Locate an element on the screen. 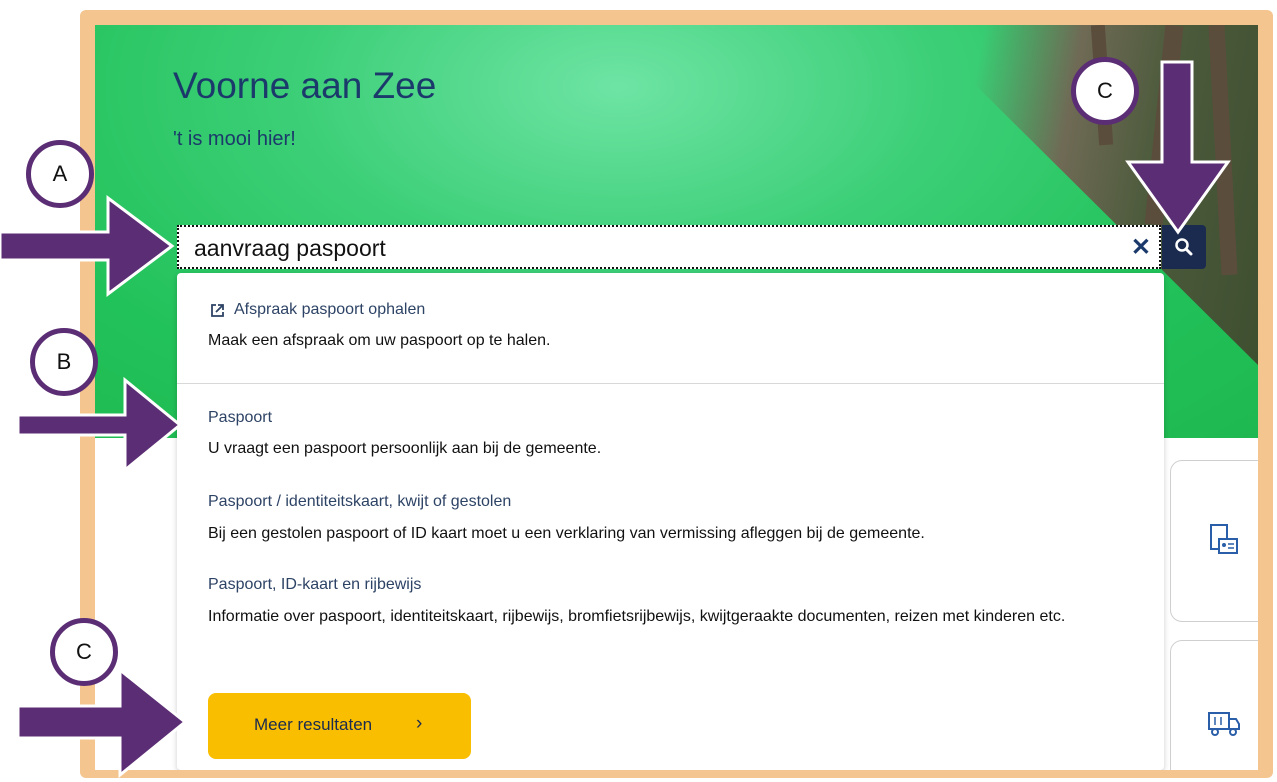 The width and height of the screenshot is (1277, 782). annotation-badge-c-top: C is located at coordinates (1105, 91).